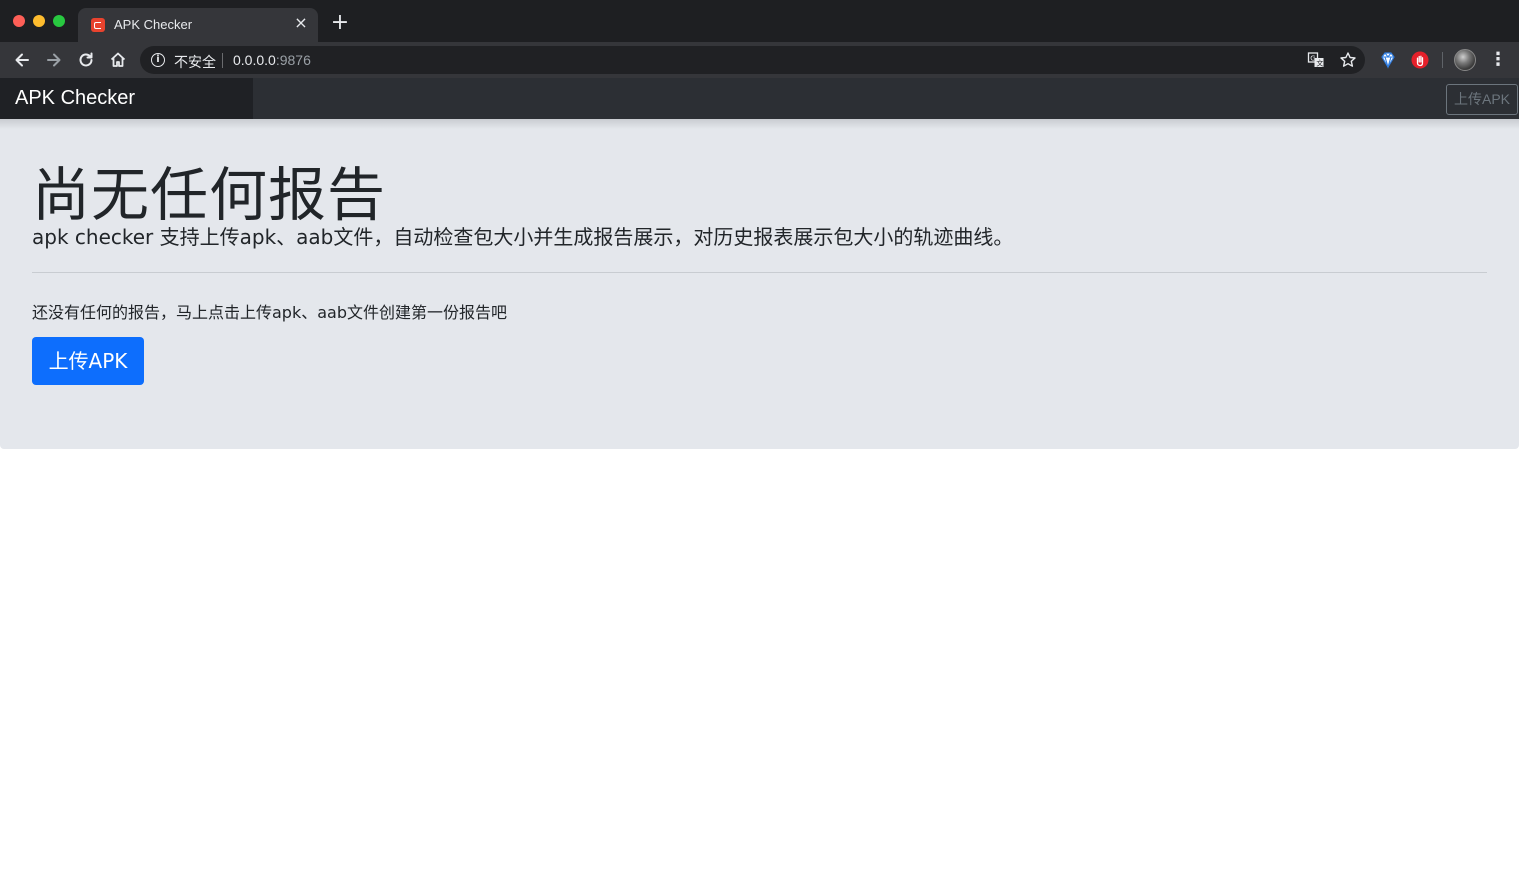 The image size is (1519, 883). I want to click on browser-toolbar: i 不安全 0.0.0.0:9876 G 文 ⋮, so click(759, 60).